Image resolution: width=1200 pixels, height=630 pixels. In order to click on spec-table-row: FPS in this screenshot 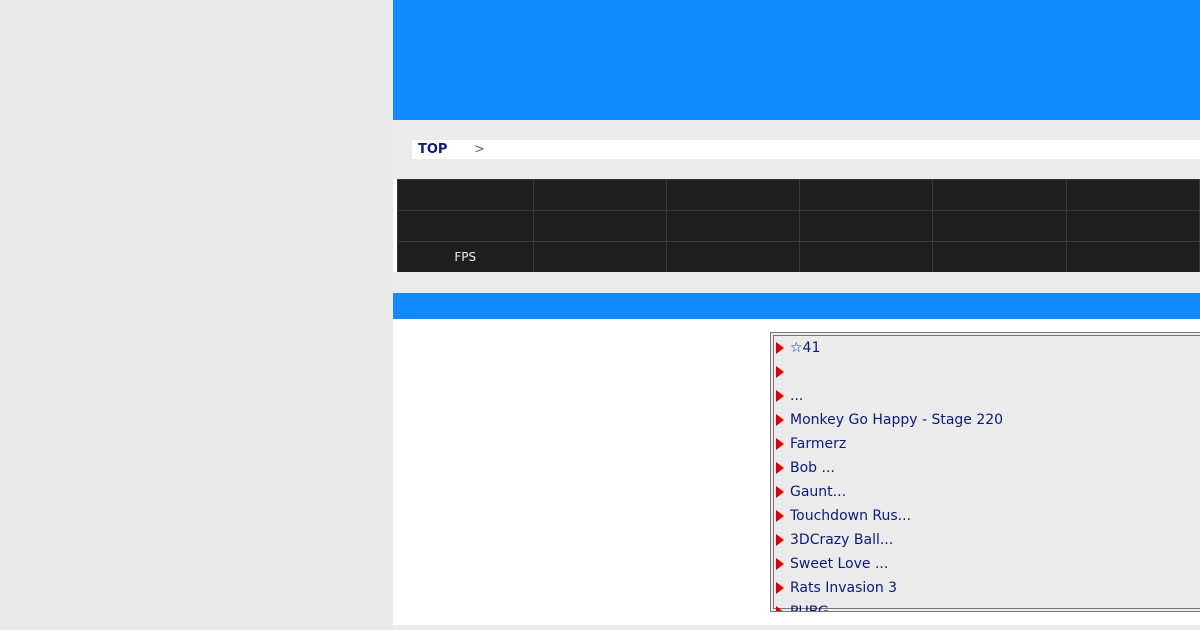, I will do `click(798, 257)`.